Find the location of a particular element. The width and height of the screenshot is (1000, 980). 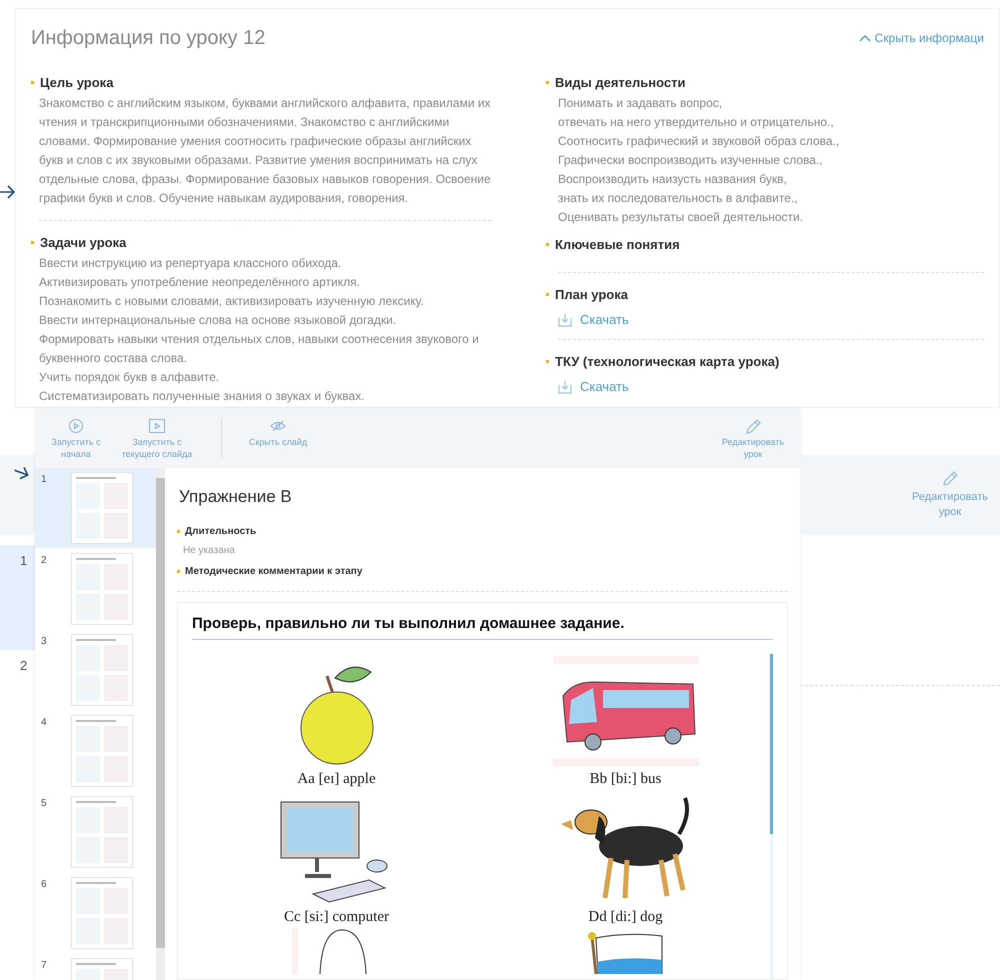

section-heading: ТКУ (технологическая карта урока) is located at coordinates (667, 362).